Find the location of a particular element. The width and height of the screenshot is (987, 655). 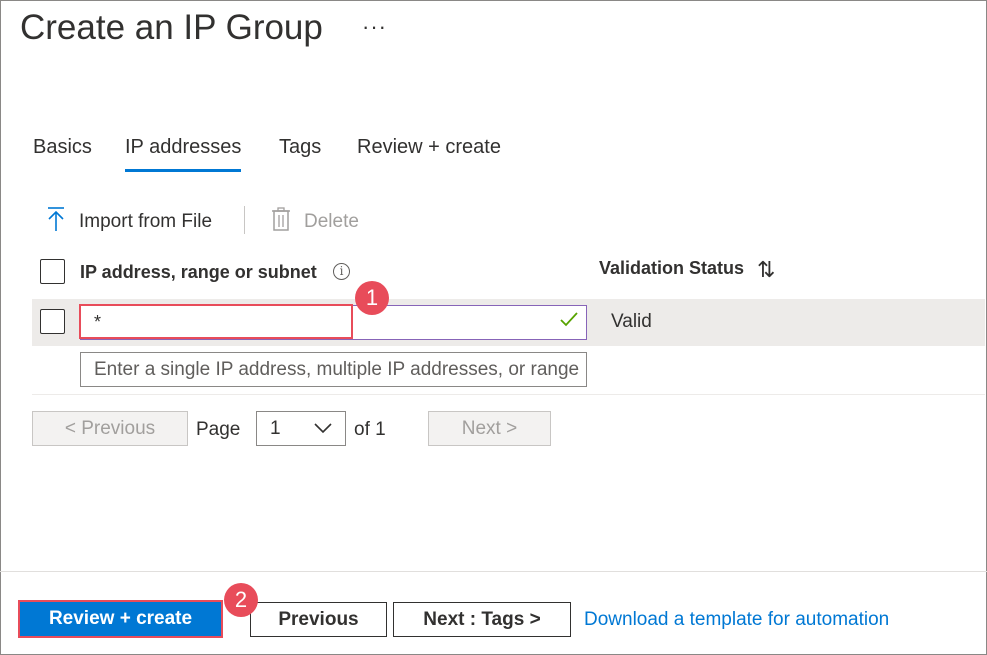

tab-tags: Tags is located at coordinates (300, 152).